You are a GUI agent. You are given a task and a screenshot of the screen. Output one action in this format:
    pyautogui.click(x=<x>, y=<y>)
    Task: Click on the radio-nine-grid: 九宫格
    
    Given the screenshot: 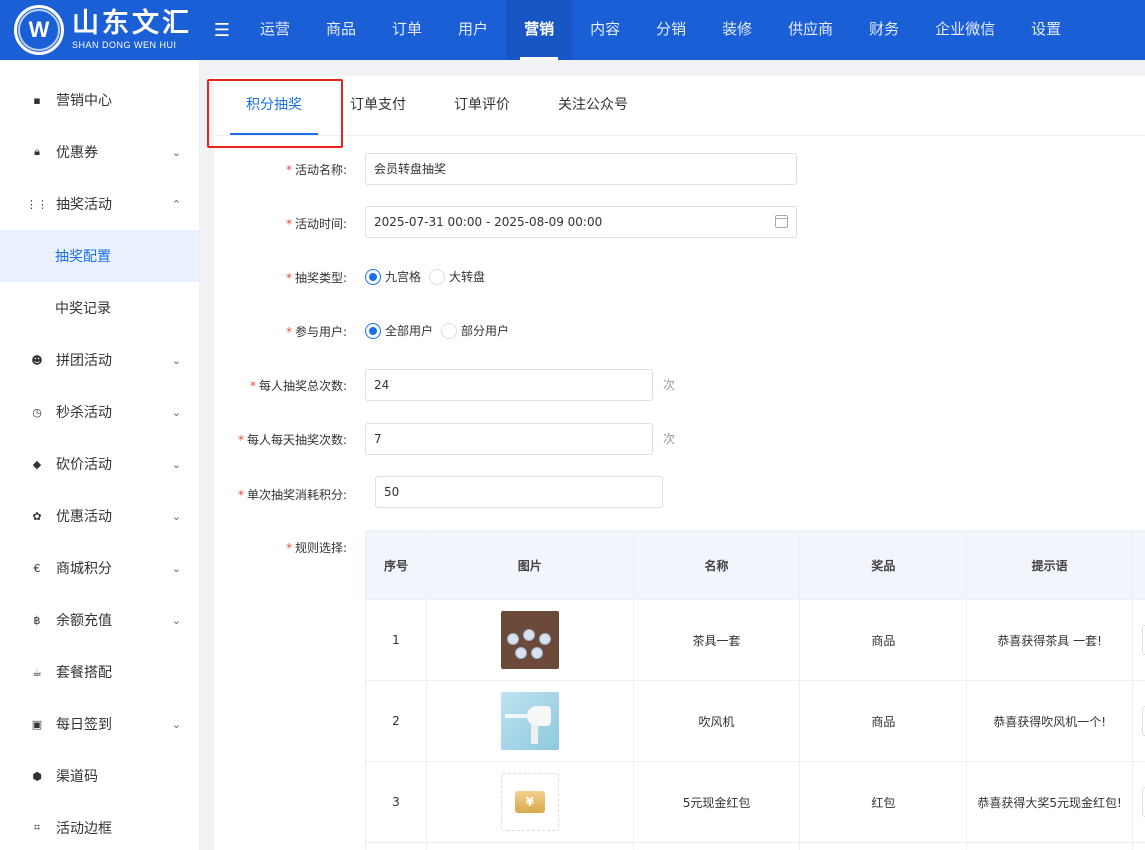 What is the action you would take?
    pyautogui.click(x=393, y=276)
    